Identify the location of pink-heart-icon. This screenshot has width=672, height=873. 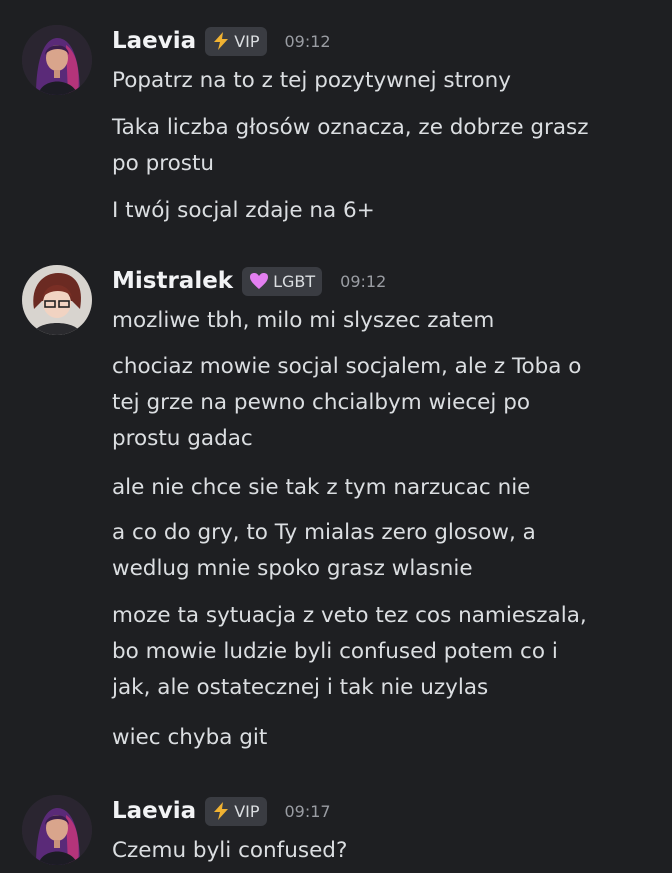
(259, 281).